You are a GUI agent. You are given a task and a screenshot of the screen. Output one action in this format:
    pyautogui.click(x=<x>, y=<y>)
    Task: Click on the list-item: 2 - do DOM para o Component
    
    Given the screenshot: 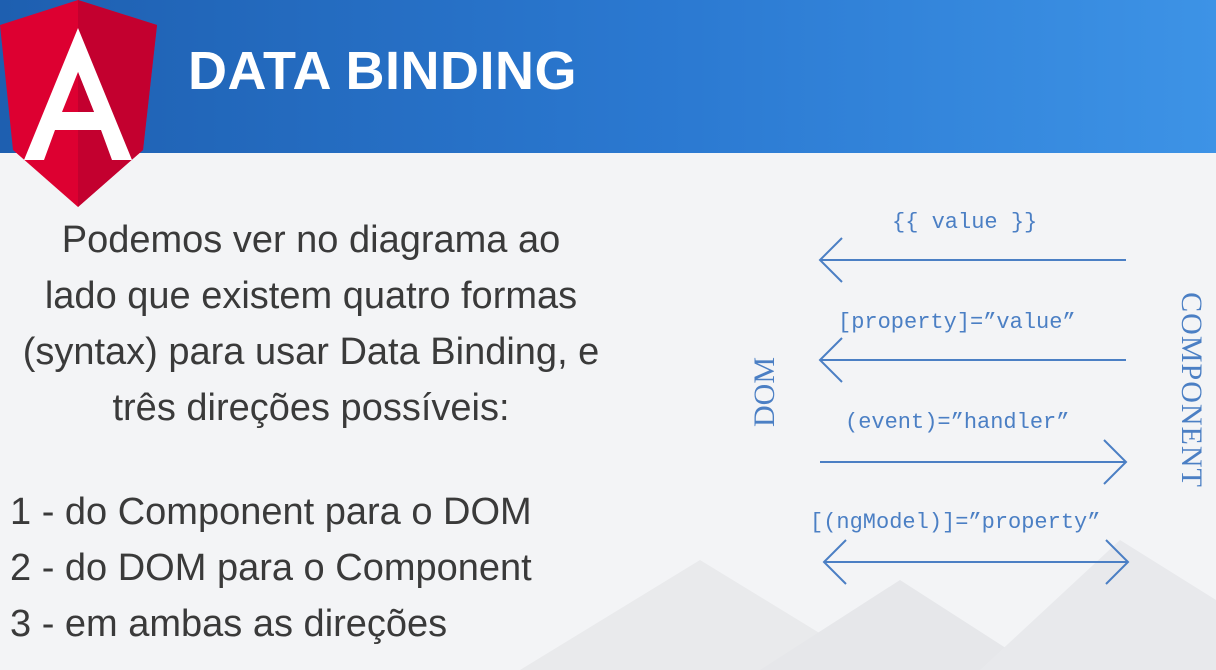 What is the action you would take?
    pyautogui.click(x=271, y=568)
    